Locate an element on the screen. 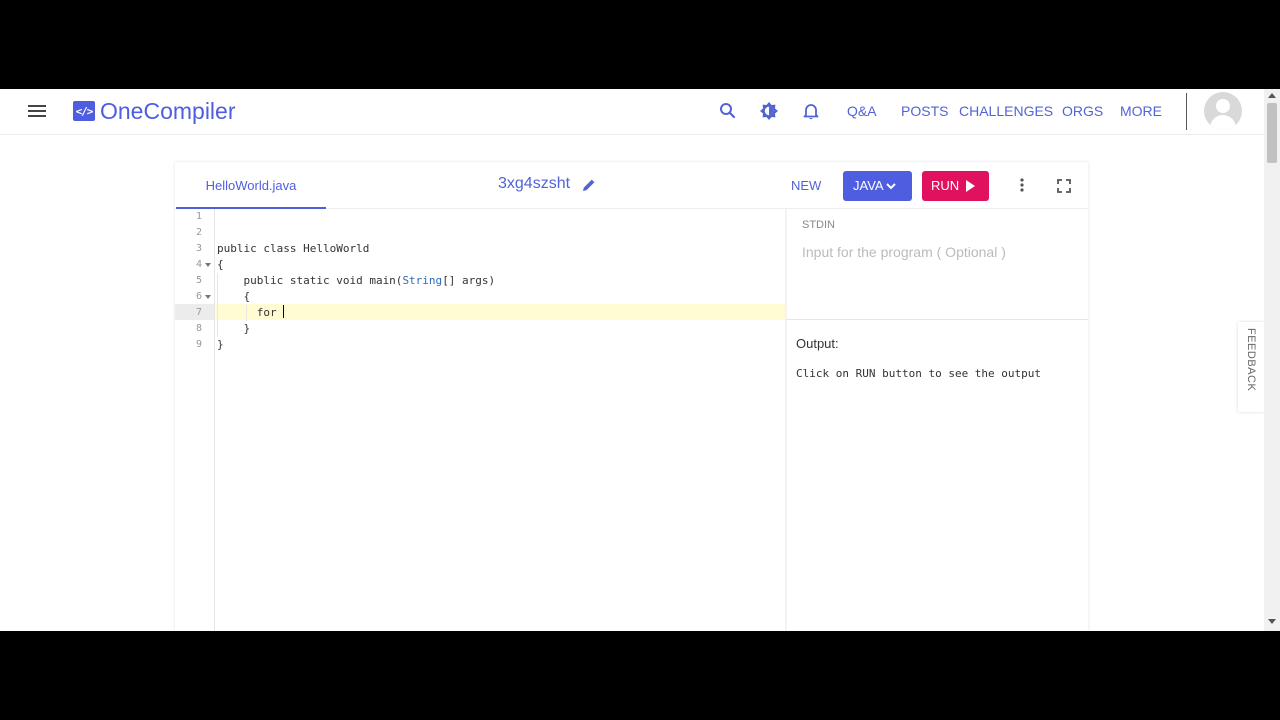  line-number: 5 is located at coordinates (198, 280).